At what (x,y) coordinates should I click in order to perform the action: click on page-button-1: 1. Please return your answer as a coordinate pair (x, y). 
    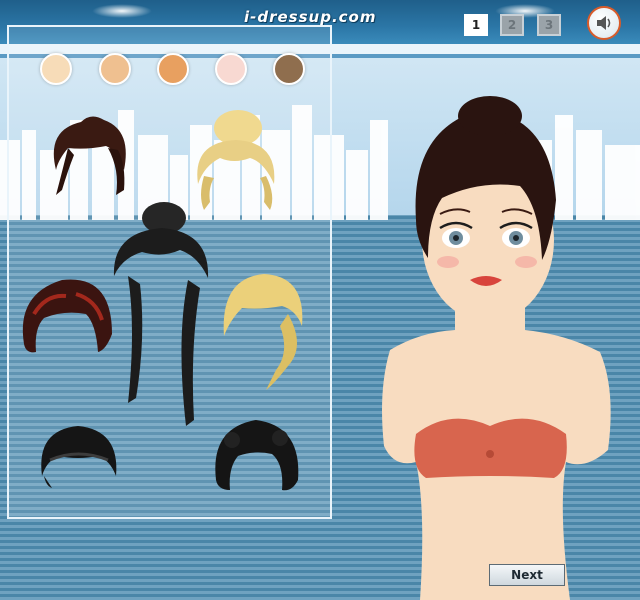
    Looking at the image, I should click on (476, 25).